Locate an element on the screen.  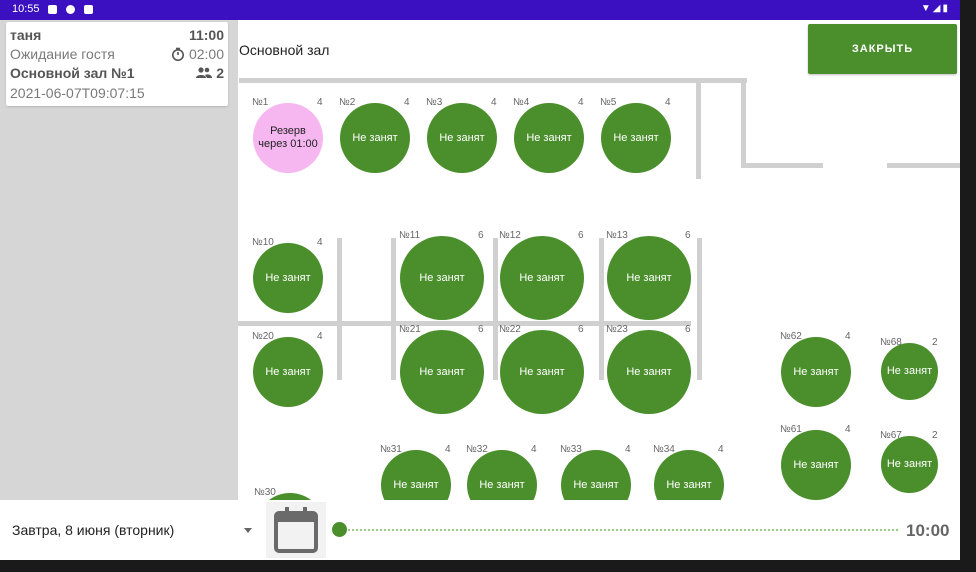
notification-icon is located at coordinates (52, 9).